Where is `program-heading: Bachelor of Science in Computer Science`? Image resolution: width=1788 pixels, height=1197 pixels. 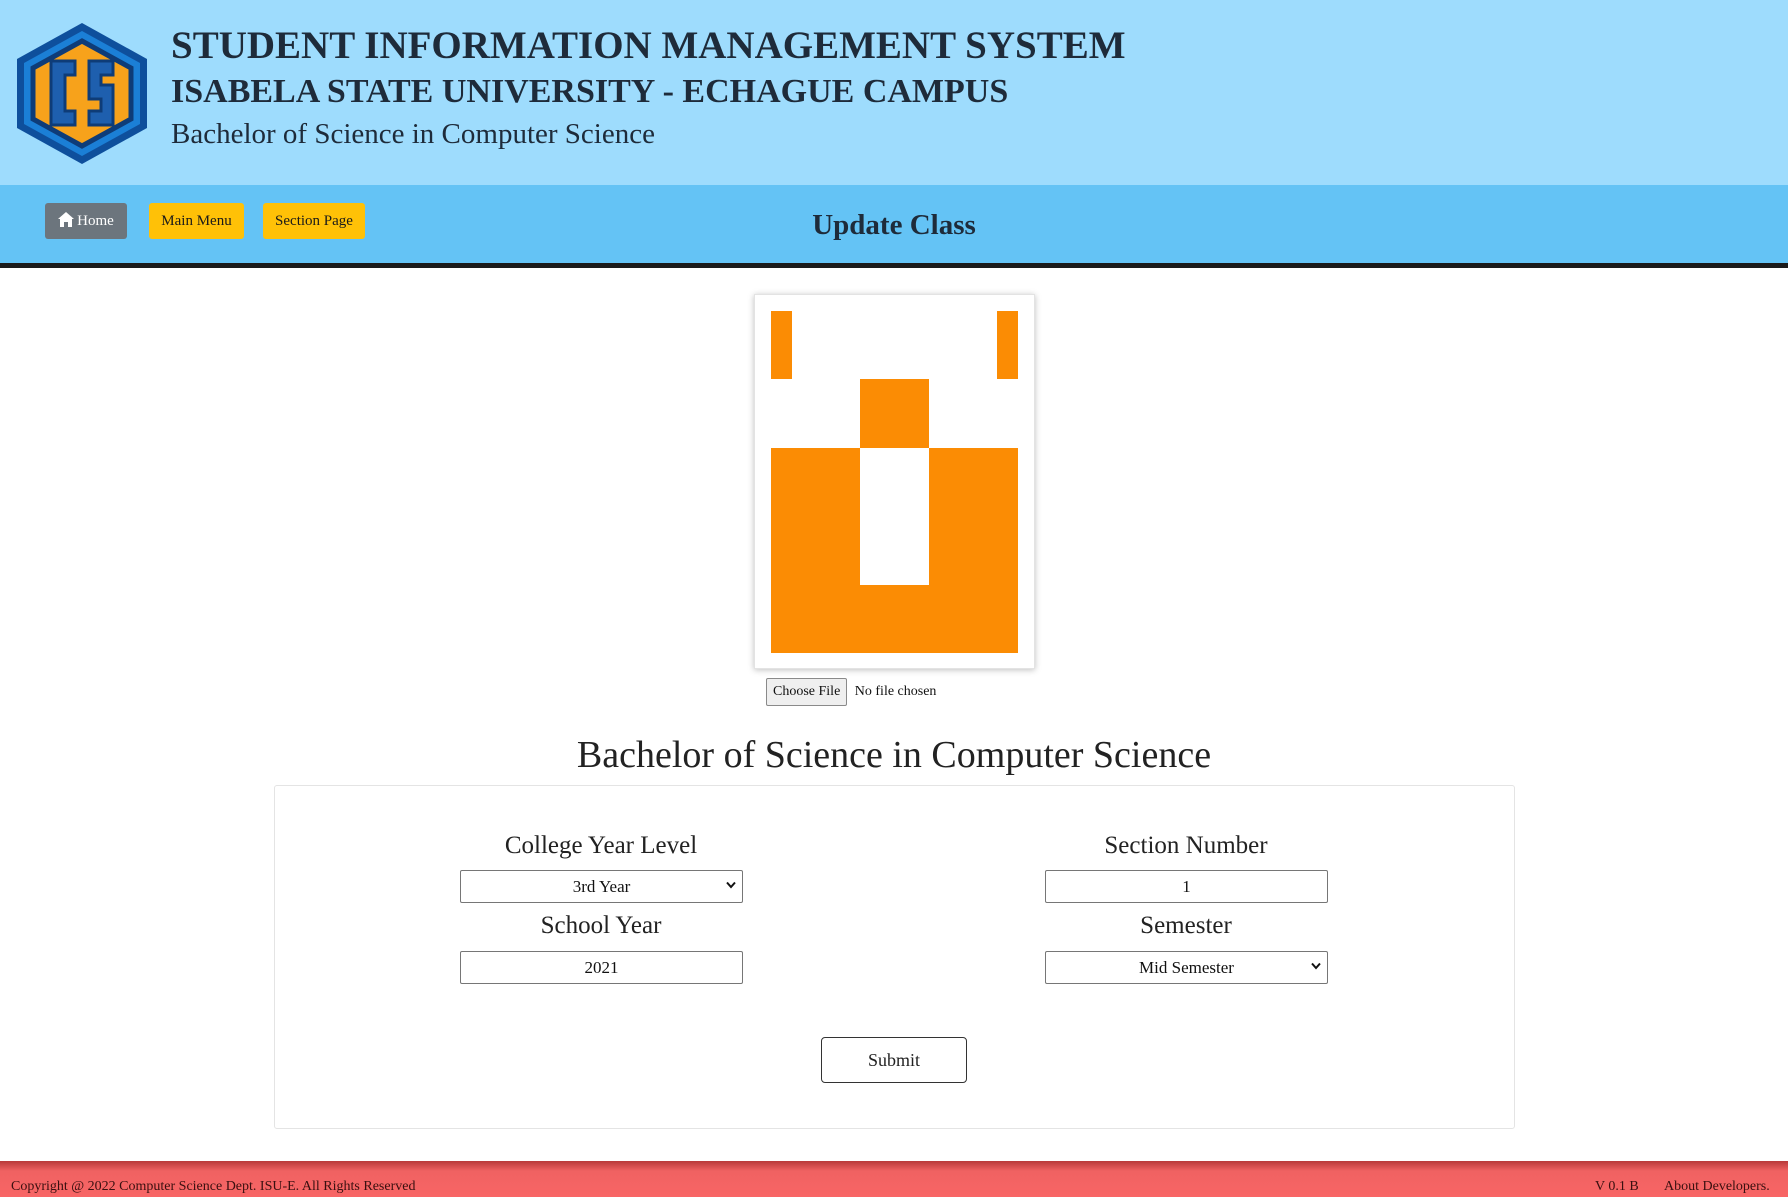
program-heading: Bachelor of Science in Computer Science is located at coordinates (894, 755).